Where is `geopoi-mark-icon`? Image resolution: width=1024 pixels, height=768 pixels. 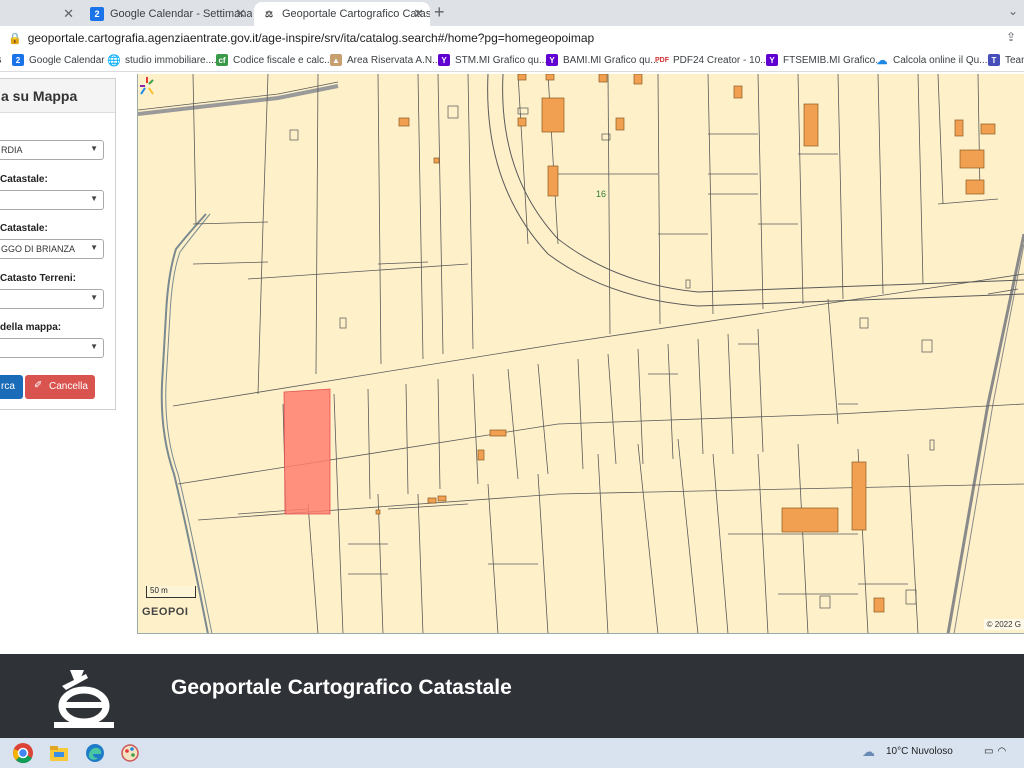
geopoi-mark-icon is located at coordinates (147, 86).